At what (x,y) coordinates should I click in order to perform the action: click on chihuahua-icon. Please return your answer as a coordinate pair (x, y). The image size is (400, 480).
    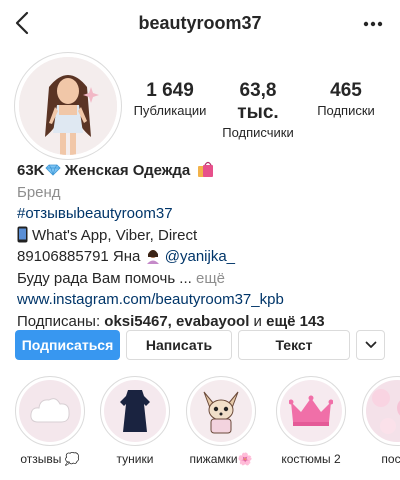
    Looking at the image, I should click on (221, 412).